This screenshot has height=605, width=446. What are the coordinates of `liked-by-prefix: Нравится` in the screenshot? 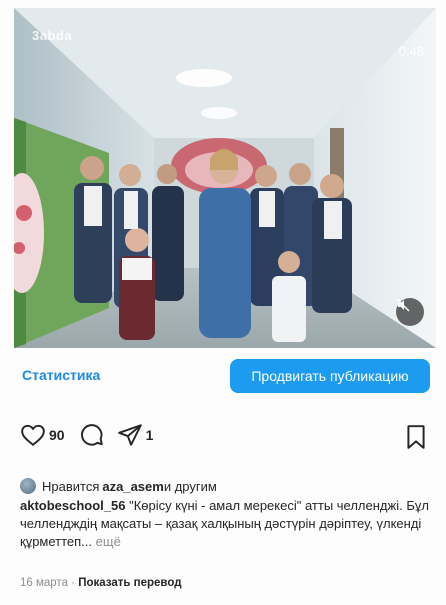 It's located at (71, 486).